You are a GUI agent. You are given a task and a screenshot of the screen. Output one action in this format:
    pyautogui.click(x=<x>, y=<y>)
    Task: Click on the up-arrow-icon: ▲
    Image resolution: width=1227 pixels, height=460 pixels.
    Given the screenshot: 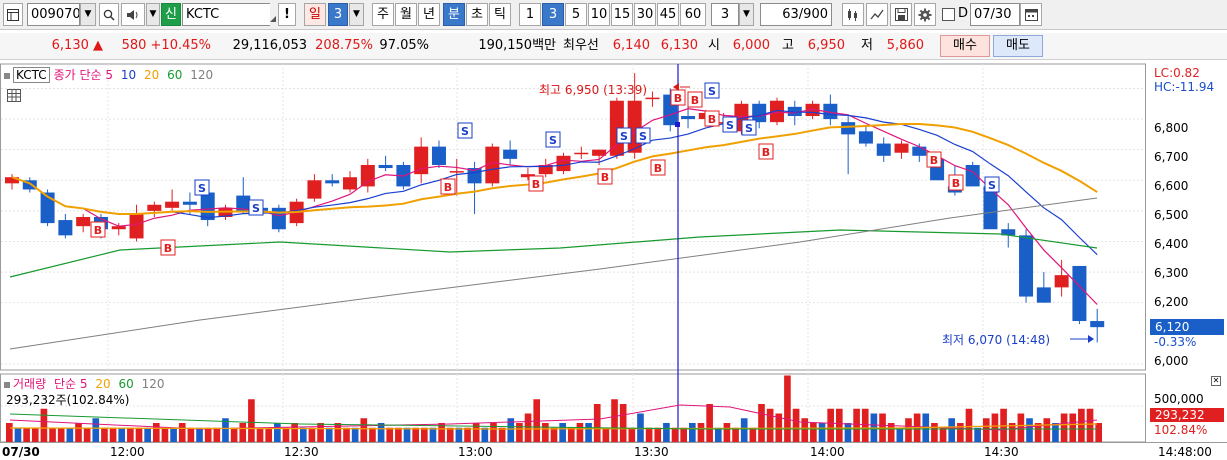 What is the action you would take?
    pyautogui.click(x=98, y=45)
    